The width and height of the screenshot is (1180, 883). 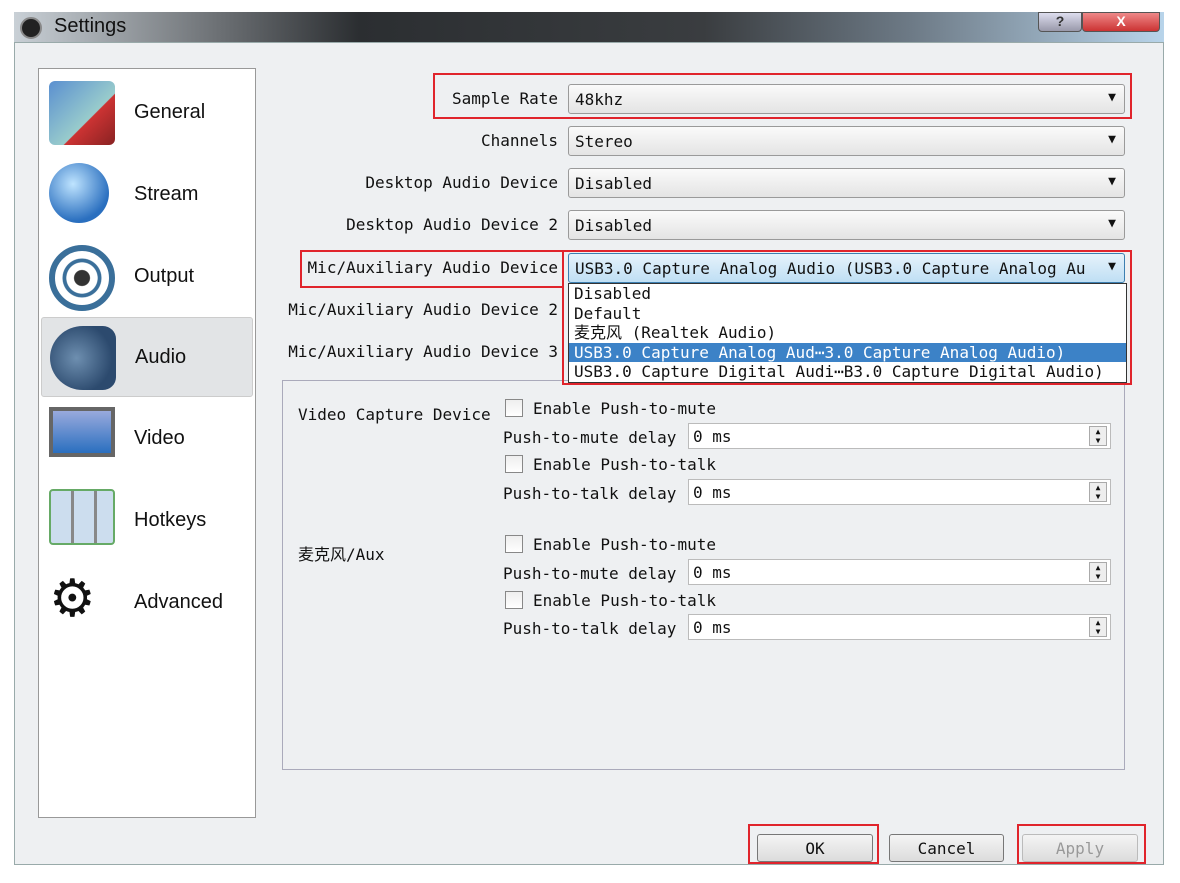 What do you see at coordinates (394, 414) in the screenshot?
I see `source-label: Video Capture Device` at bounding box center [394, 414].